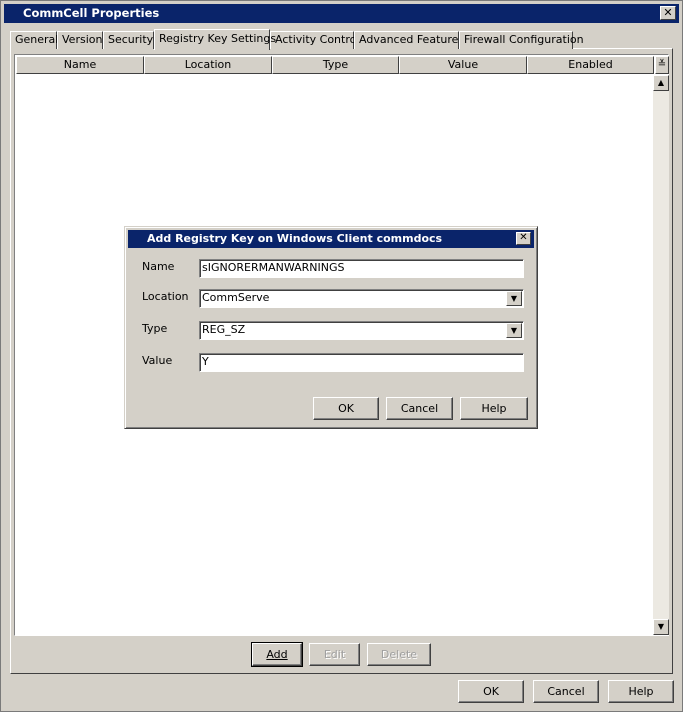 This screenshot has width=683, height=712. What do you see at coordinates (590, 65) in the screenshot?
I see `column-header-enabled: Enabled` at bounding box center [590, 65].